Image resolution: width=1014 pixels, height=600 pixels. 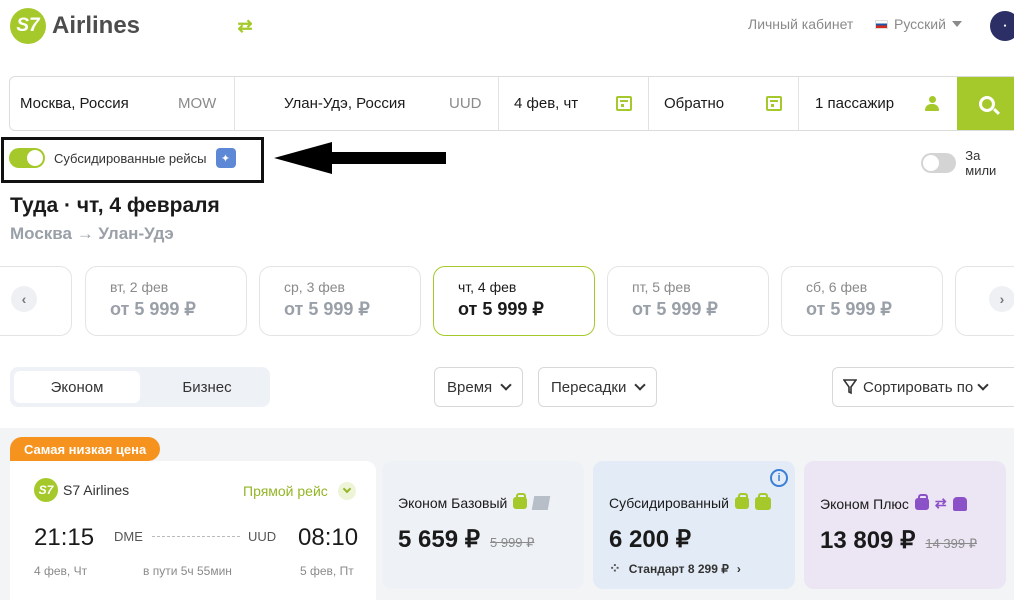 I want to click on sort-label: Сортировать по, so click(x=918, y=387).